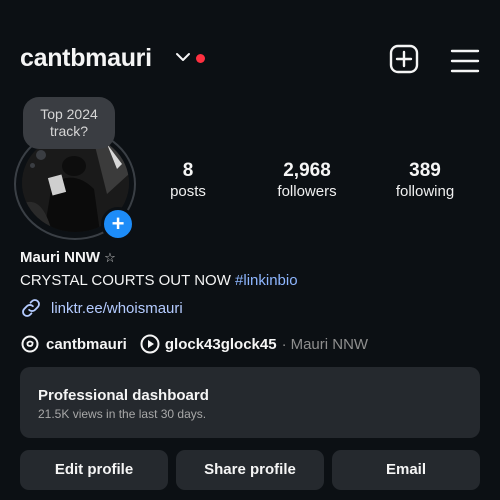  Describe the element at coordinates (425, 191) in the screenshot. I see `following-label: following` at that location.